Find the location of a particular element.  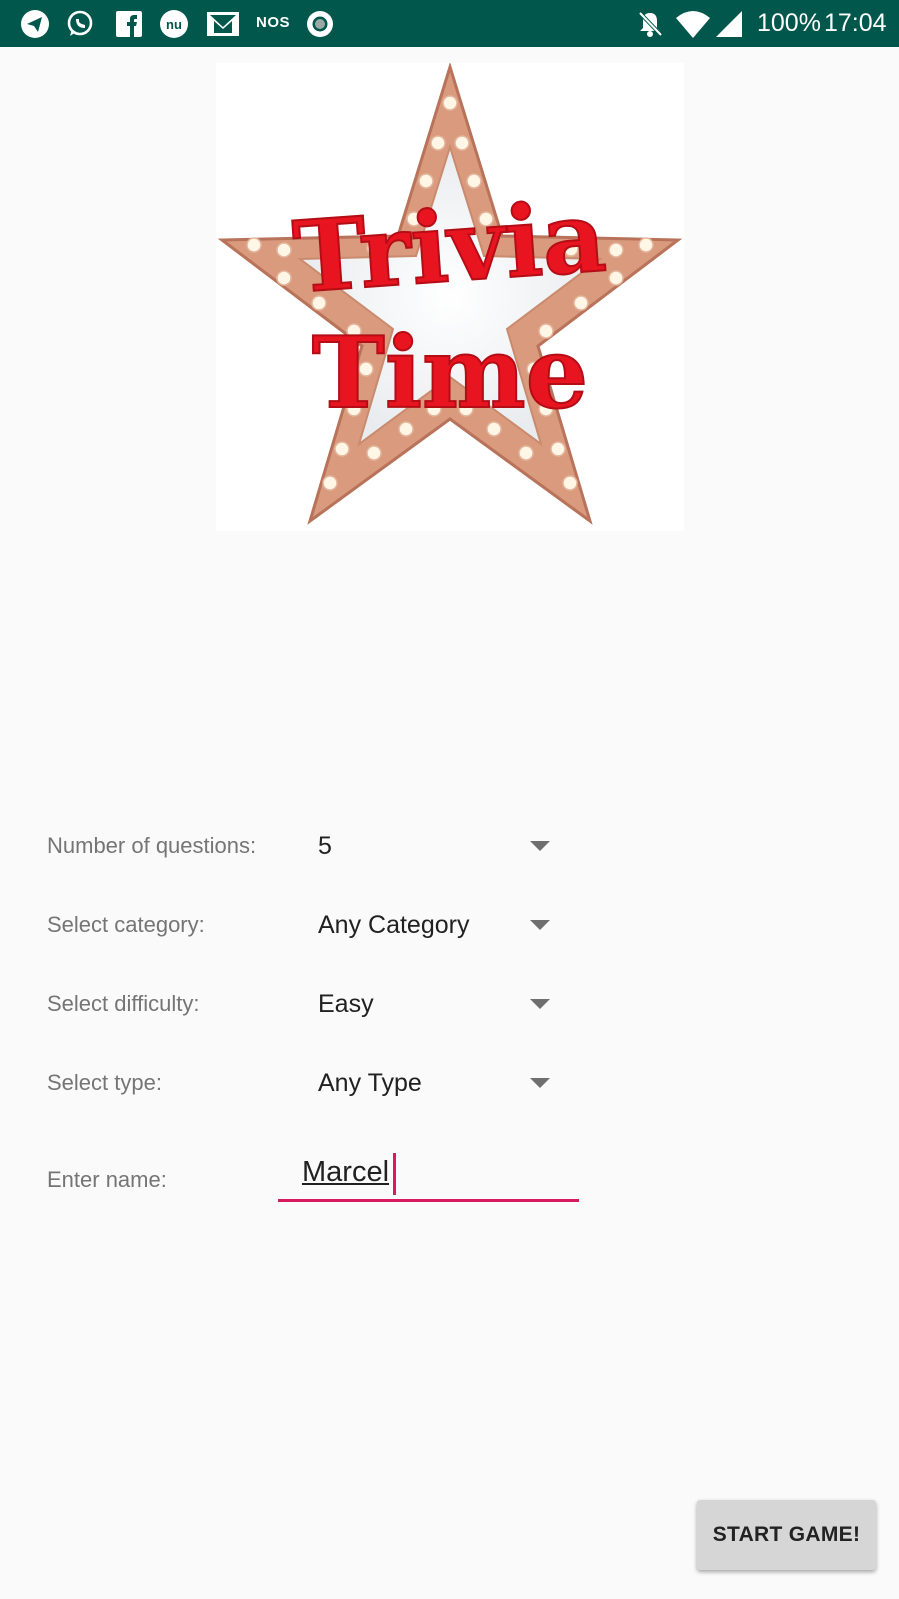

questions-row: Number of questions: 5 is located at coordinates (449, 846).